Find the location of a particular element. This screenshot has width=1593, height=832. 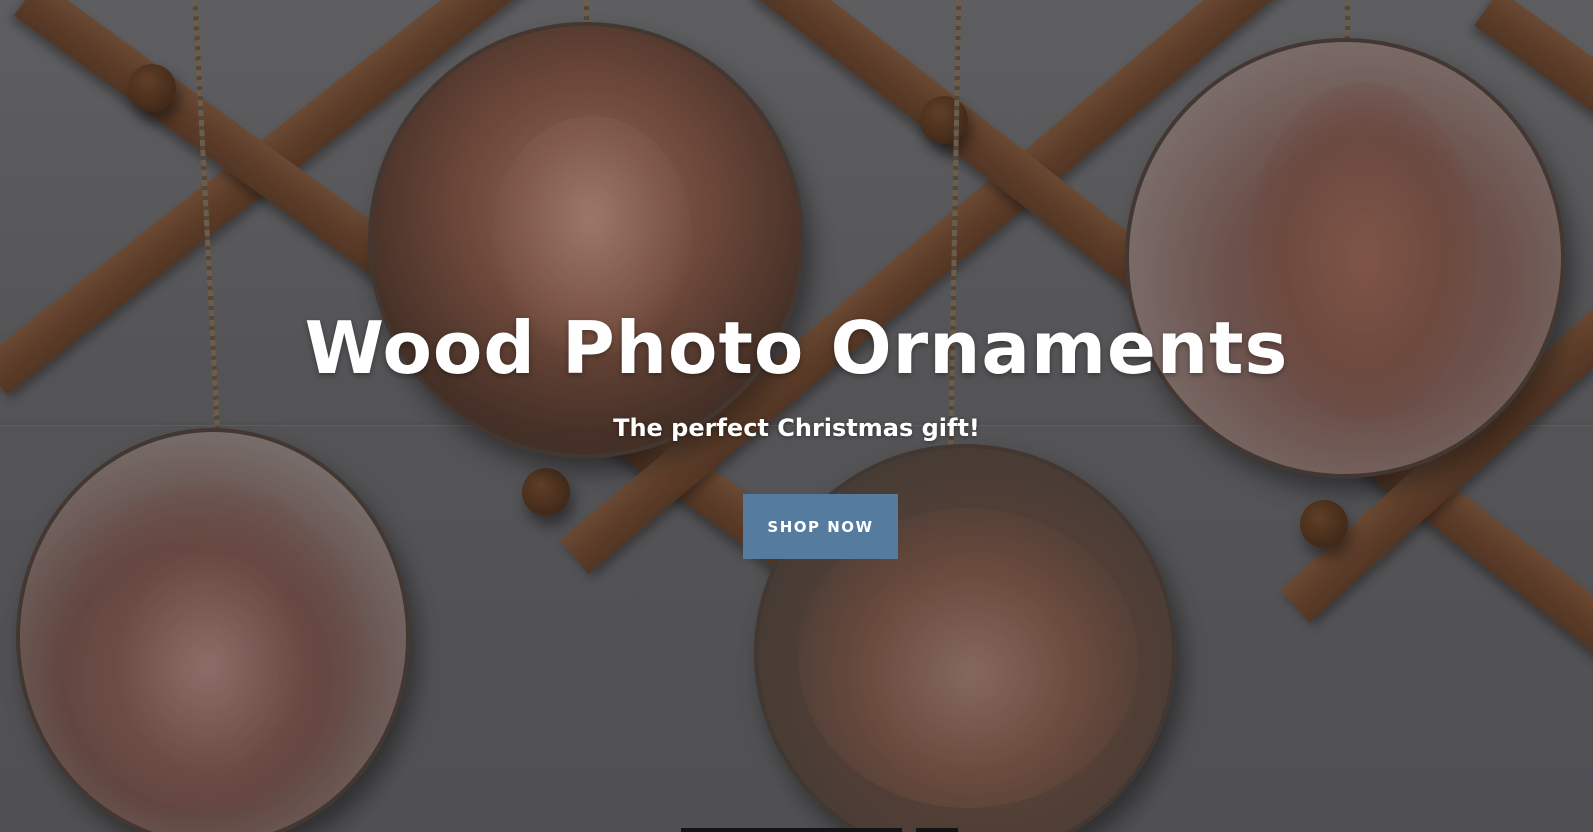

hero-subtitle: The perfect Christmas gift! is located at coordinates (796, 428).